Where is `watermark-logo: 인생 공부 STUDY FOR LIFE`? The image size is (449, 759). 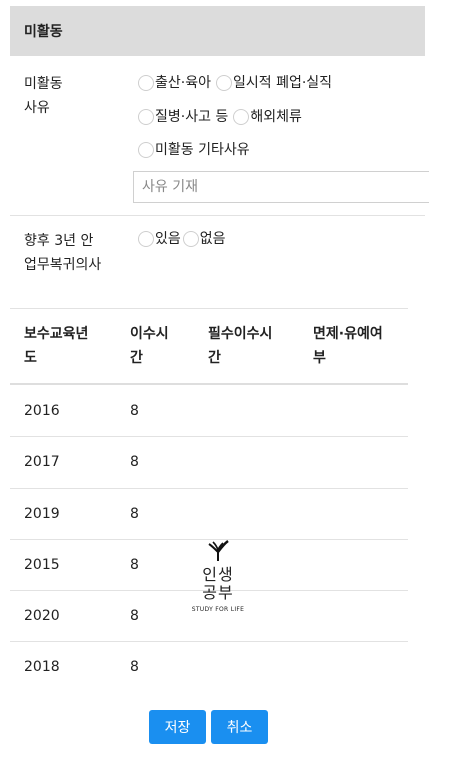
watermark-logo: 인생 공부 STUDY FOR LIFE is located at coordinates (218, 576).